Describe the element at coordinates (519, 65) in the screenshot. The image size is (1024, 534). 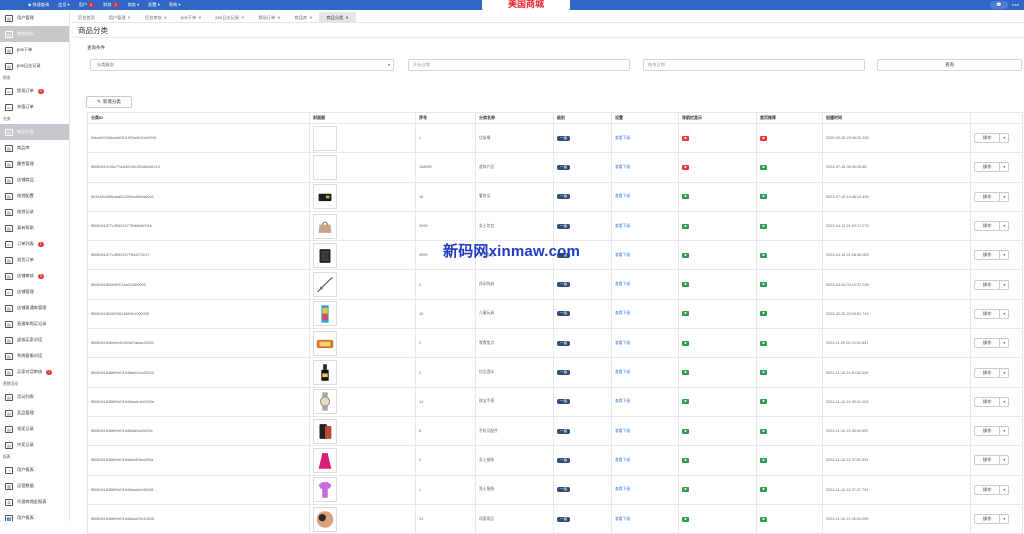
I see `start-date-input: 开始日期` at that location.